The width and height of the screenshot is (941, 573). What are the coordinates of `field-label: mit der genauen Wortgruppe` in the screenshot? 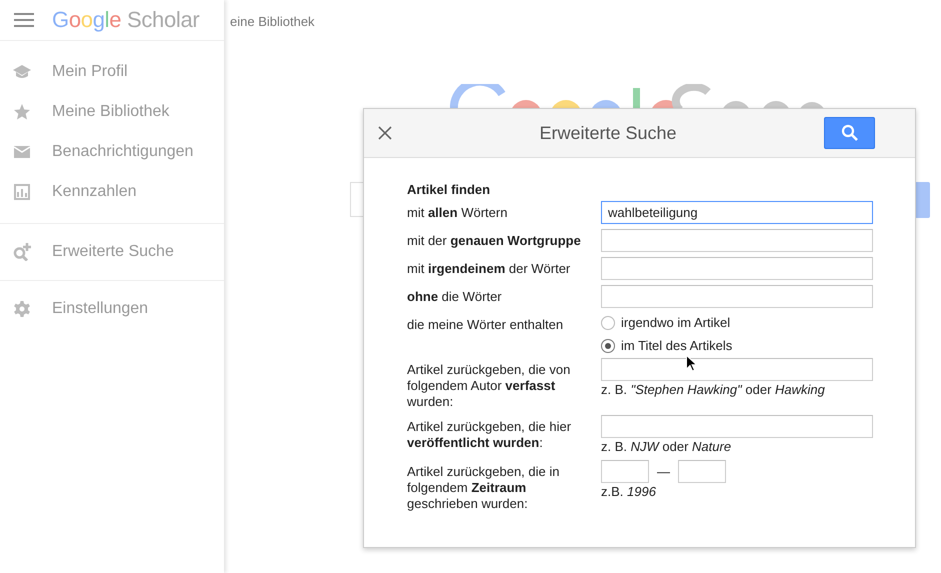 It's located at (494, 240).